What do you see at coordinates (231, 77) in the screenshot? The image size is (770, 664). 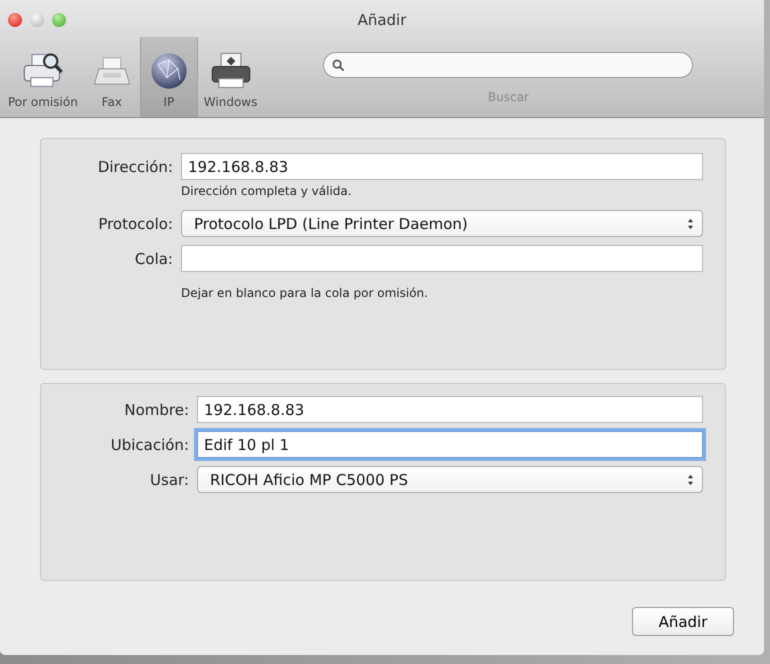 I see `toolbar-button: Windows` at bounding box center [231, 77].